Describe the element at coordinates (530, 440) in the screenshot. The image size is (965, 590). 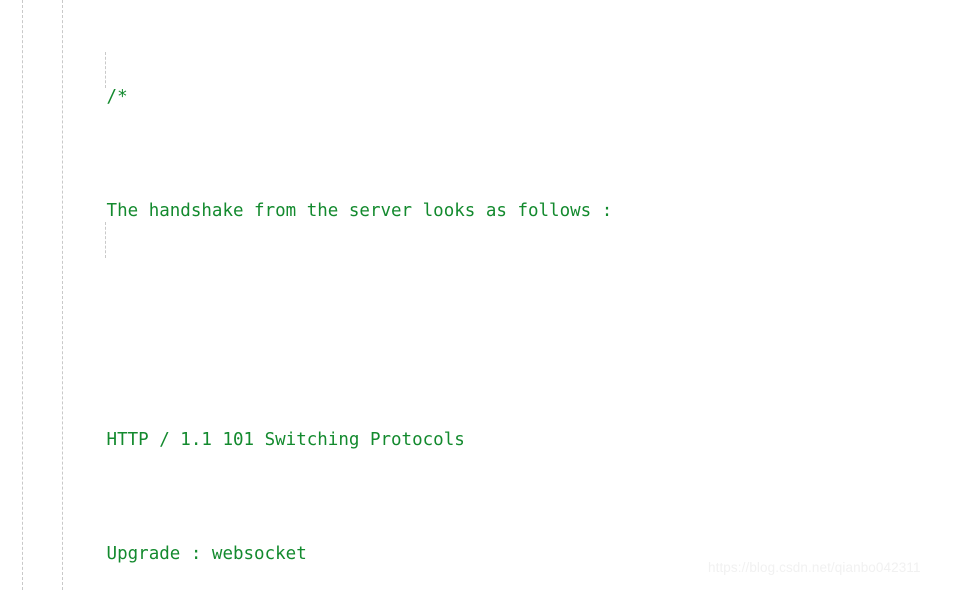
I see `code-line-4: HTTP / 1.1 101 Switching Protocols` at that location.